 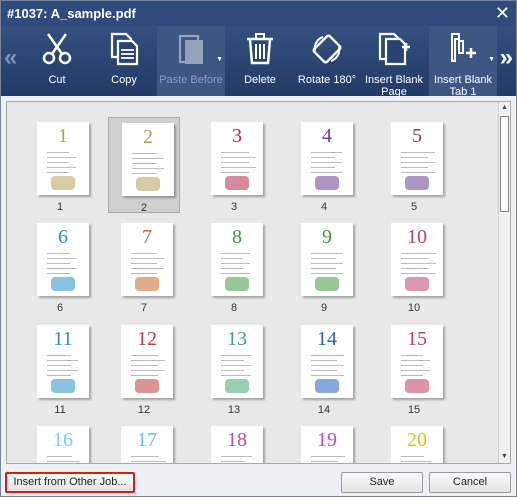 I want to click on delete-button: Delete, so click(x=260, y=61).